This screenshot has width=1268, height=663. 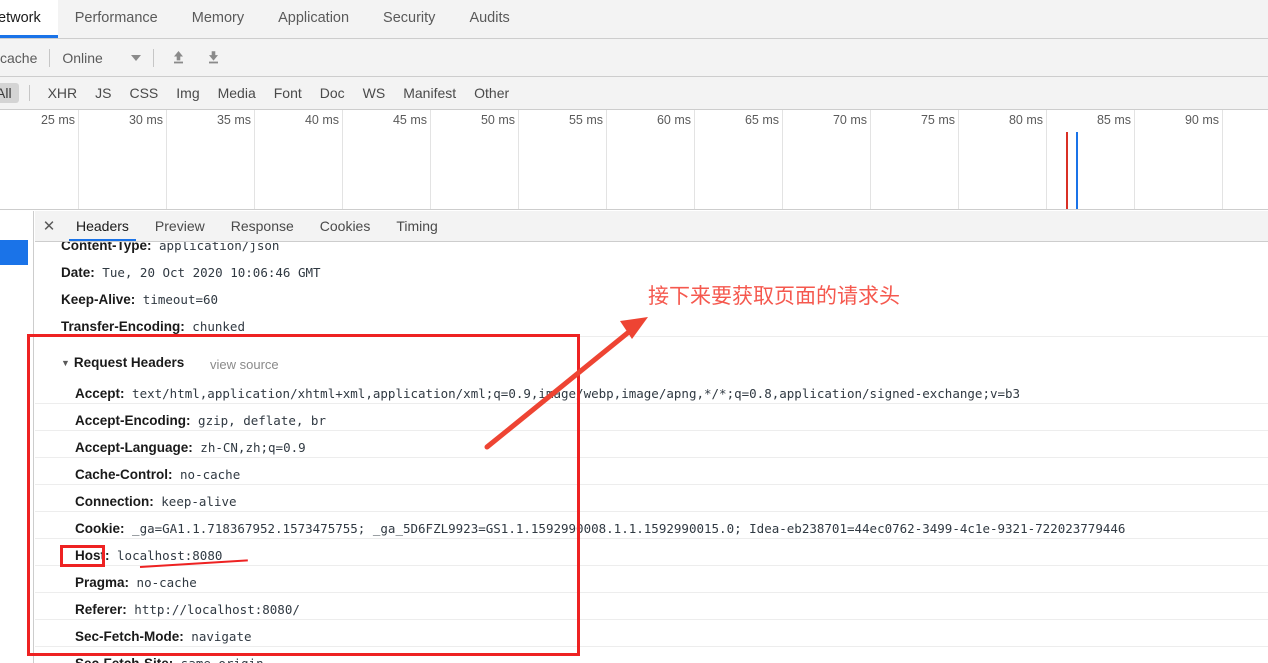 What do you see at coordinates (116, 19) in the screenshot?
I see `tab-performance: Performance` at bounding box center [116, 19].